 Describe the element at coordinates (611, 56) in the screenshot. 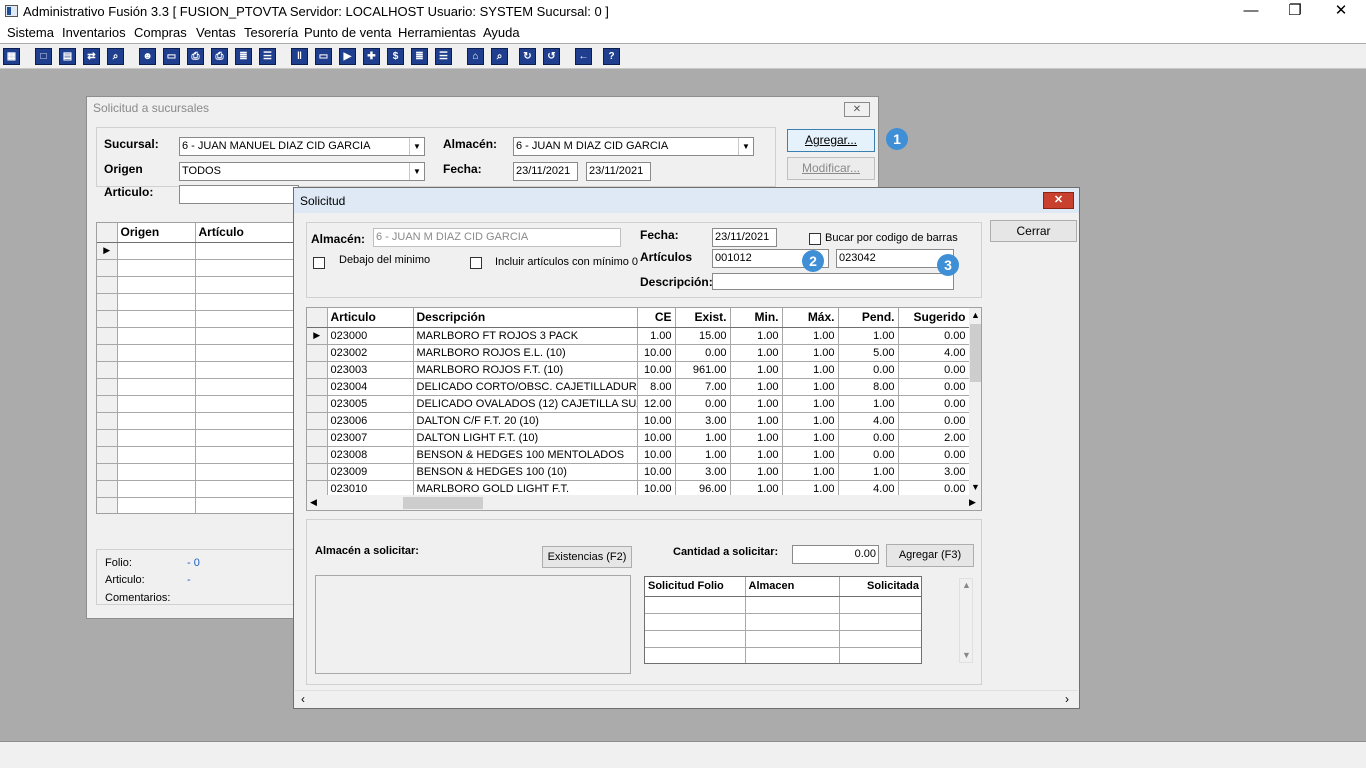

I see `help-icon: ?` at that location.